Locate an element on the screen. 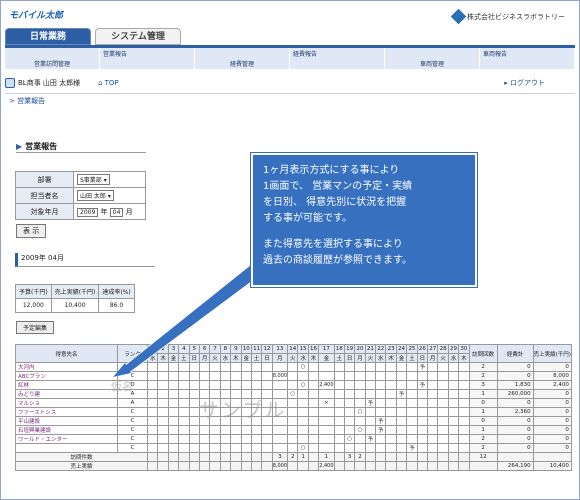 This screenshot has height=500, width=580. table-row: 石垣興業建設 C ○ 予 1 0 0 is located at coordinates (293, 430).